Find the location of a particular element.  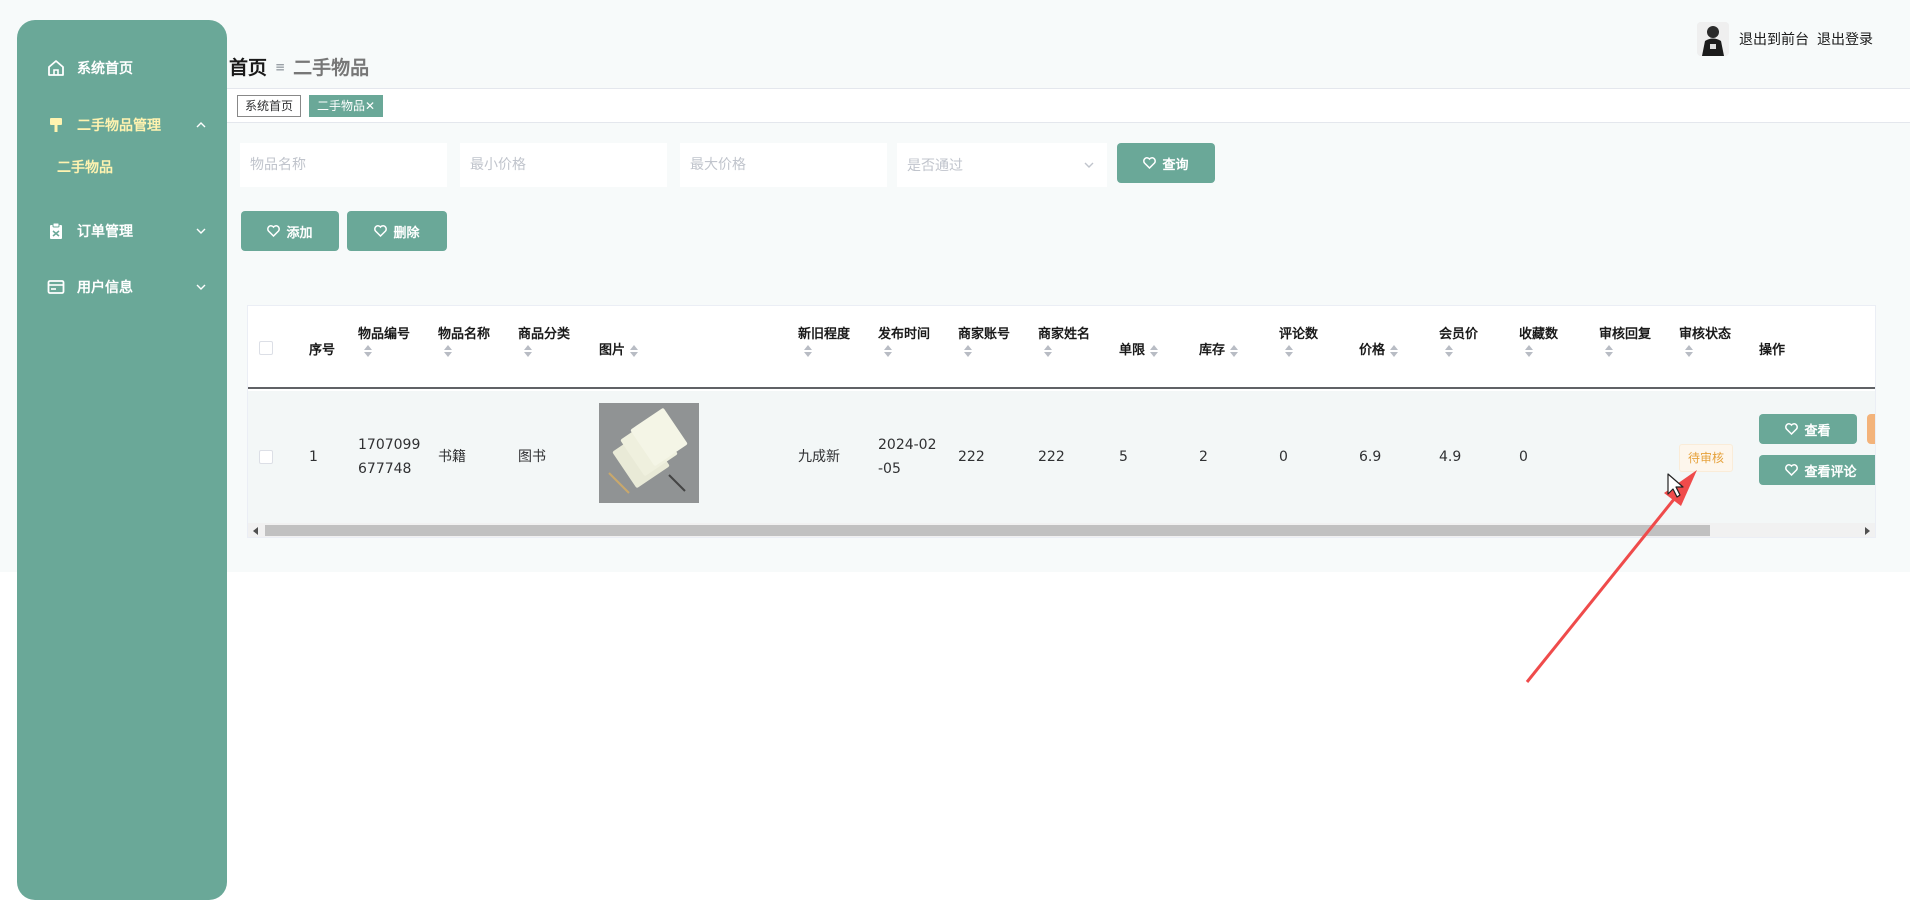

approval-select: 是否通过 is located at coordinates (1002, 165).